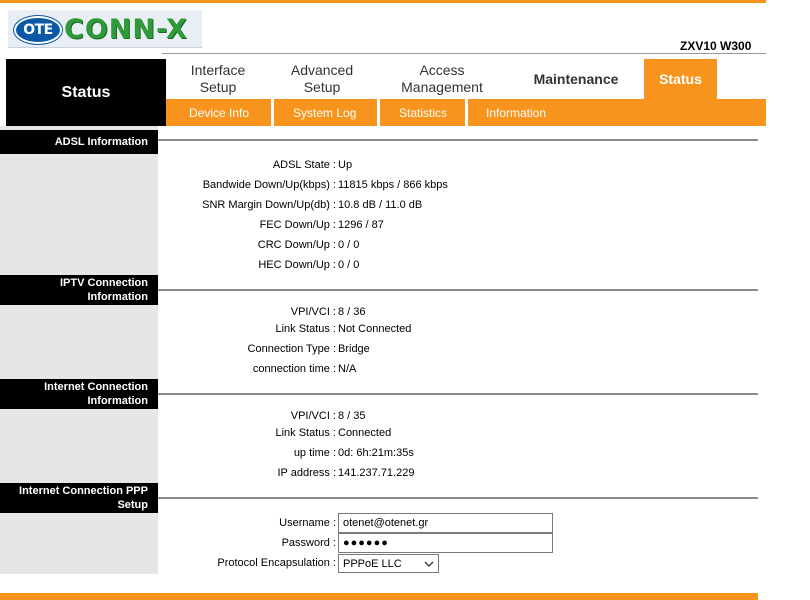 This screenshot has height=600, width=810. What do you see at coordinates (38, 30) in the screenshot?
I see `ote-logo-badge: OTE` at bounding box center [38, 30].